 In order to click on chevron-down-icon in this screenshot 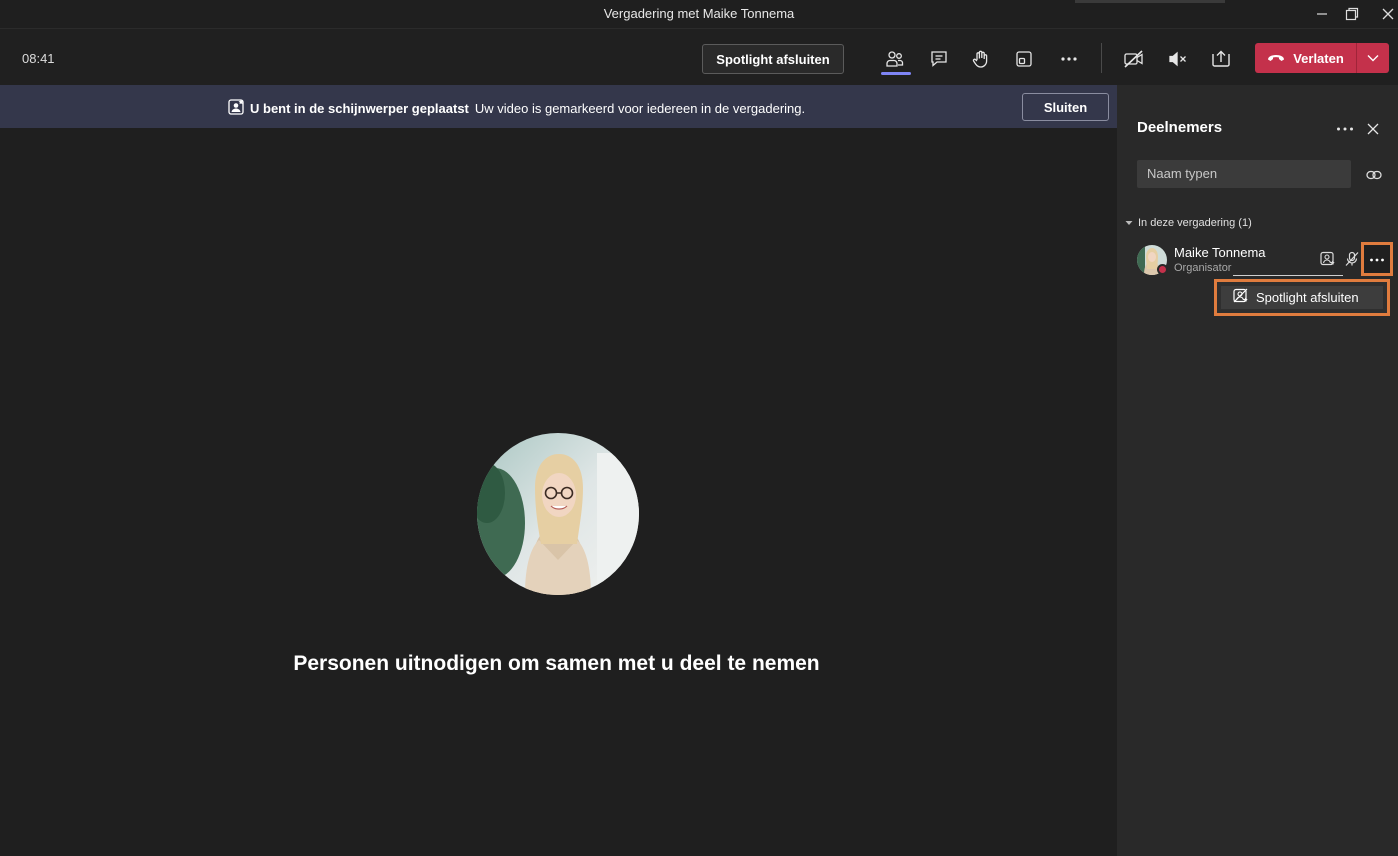, I will do `click(1373, 58)`.